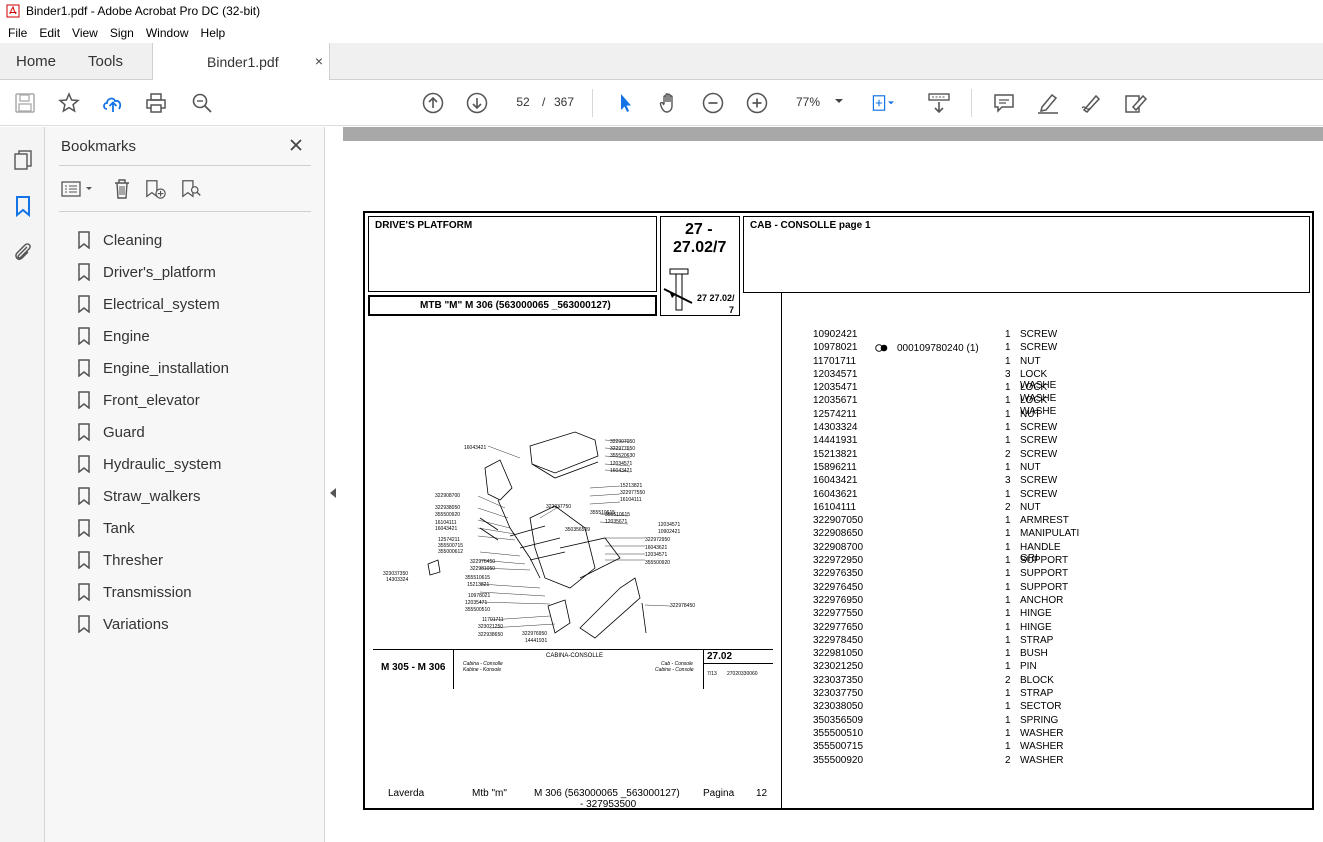  I want to click on tab-document: Binder1.pdf ×, so click(241, 62).